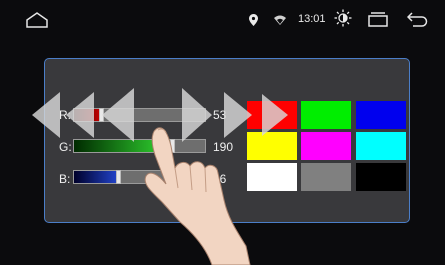 The width and height of the screenshot is (445, 265). Describe the element at coordinates (118, 177) in the screenshot. I see `blue-slider-thumb` at that location.